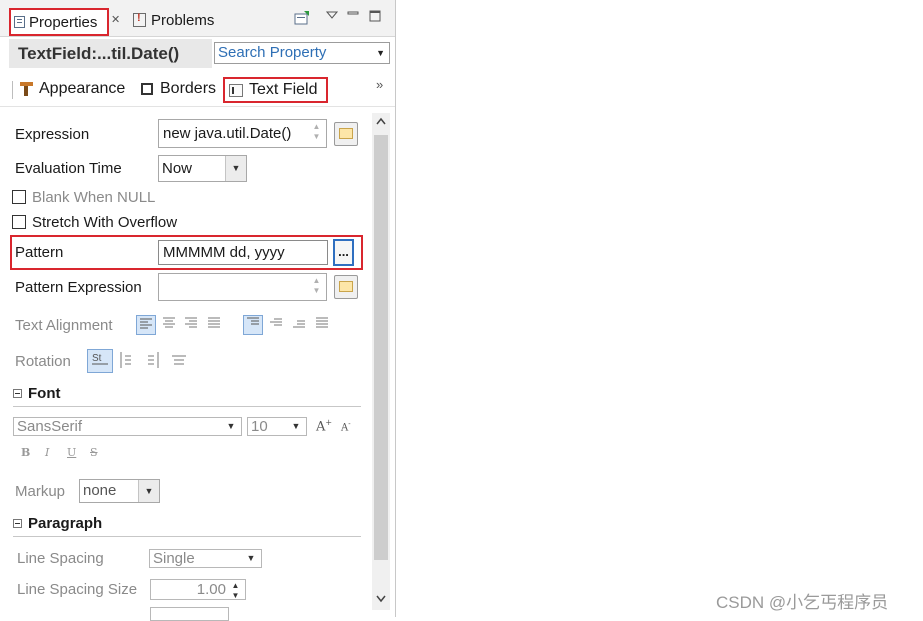 Image resolution: width=923 pixels, height=621 pixels. What do you see at coordinates (60, 558) in the screenshot?
I see `line-spacing-label: Line Spacing` at bounding box center [60, 558].